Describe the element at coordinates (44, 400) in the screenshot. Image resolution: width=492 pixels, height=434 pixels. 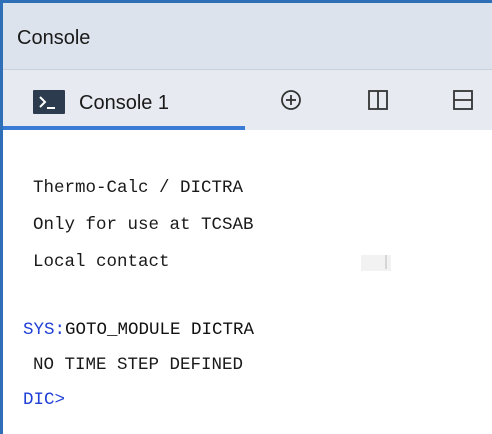
I see `dic-prompt: DIC>` at that location.